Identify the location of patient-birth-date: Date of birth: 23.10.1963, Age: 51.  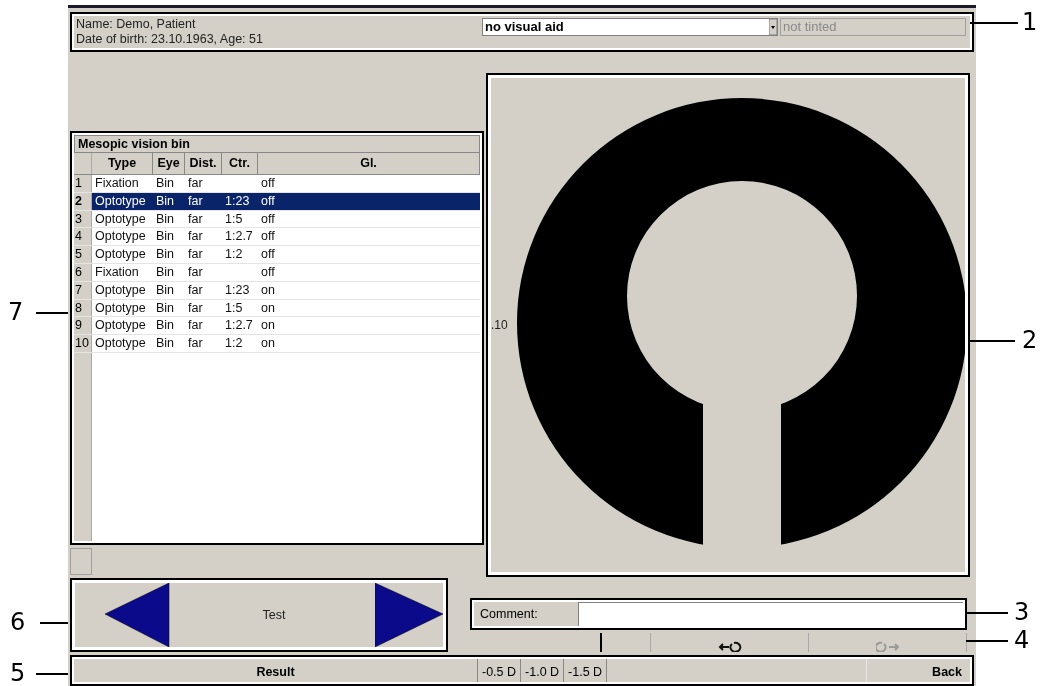
(170, 39).